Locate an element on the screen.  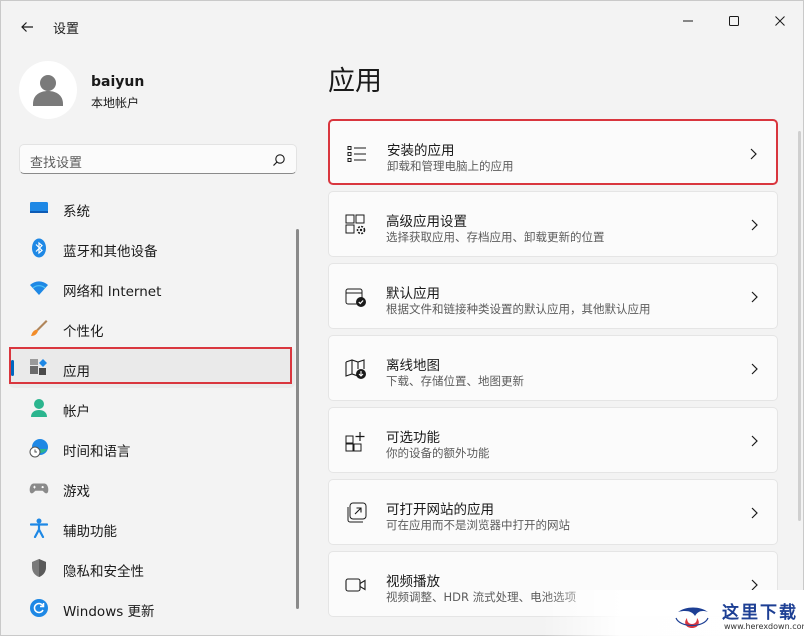
offline-maps-card: 离线地图 下载、存储位置、地图更新 is located at coordinates (553, 368).